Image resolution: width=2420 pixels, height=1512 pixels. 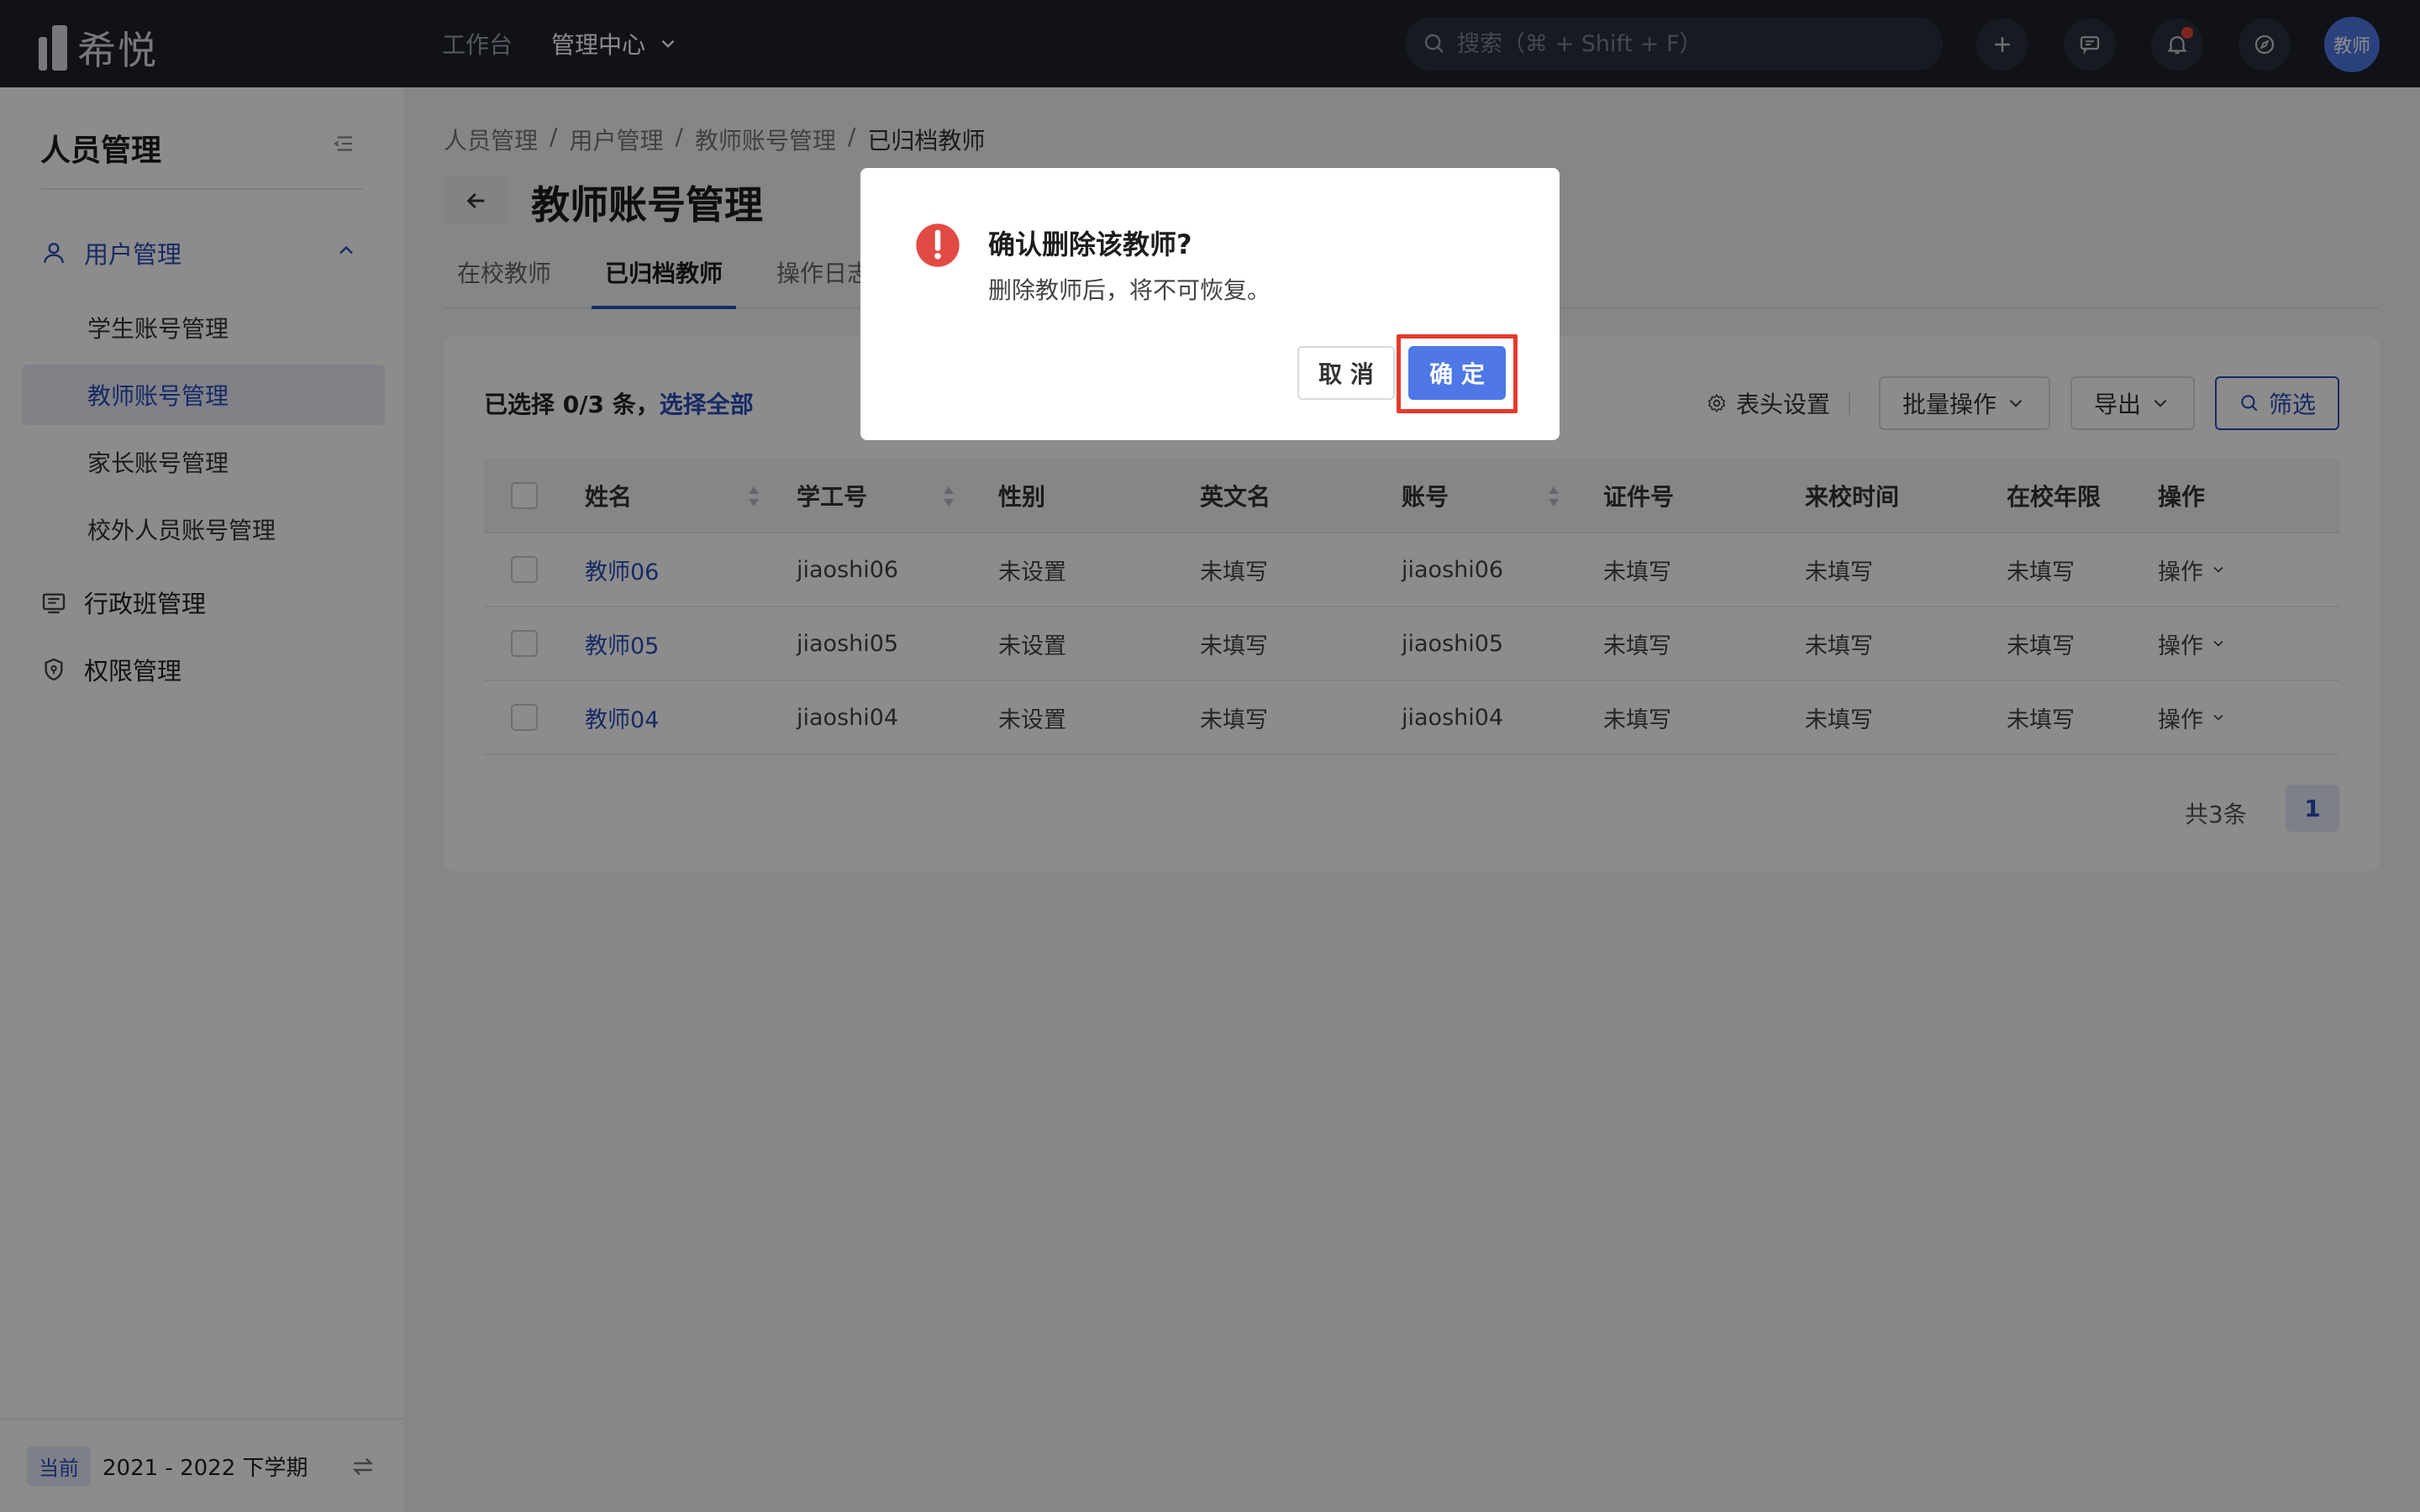 I want to click on warning-icon, so click(x=938, y=245).